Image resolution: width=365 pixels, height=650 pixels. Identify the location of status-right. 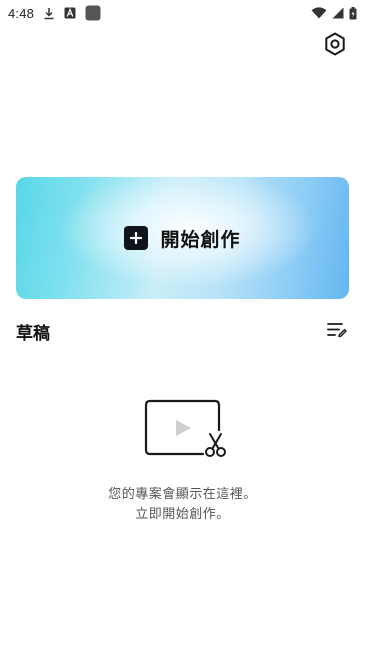
(334, 13).